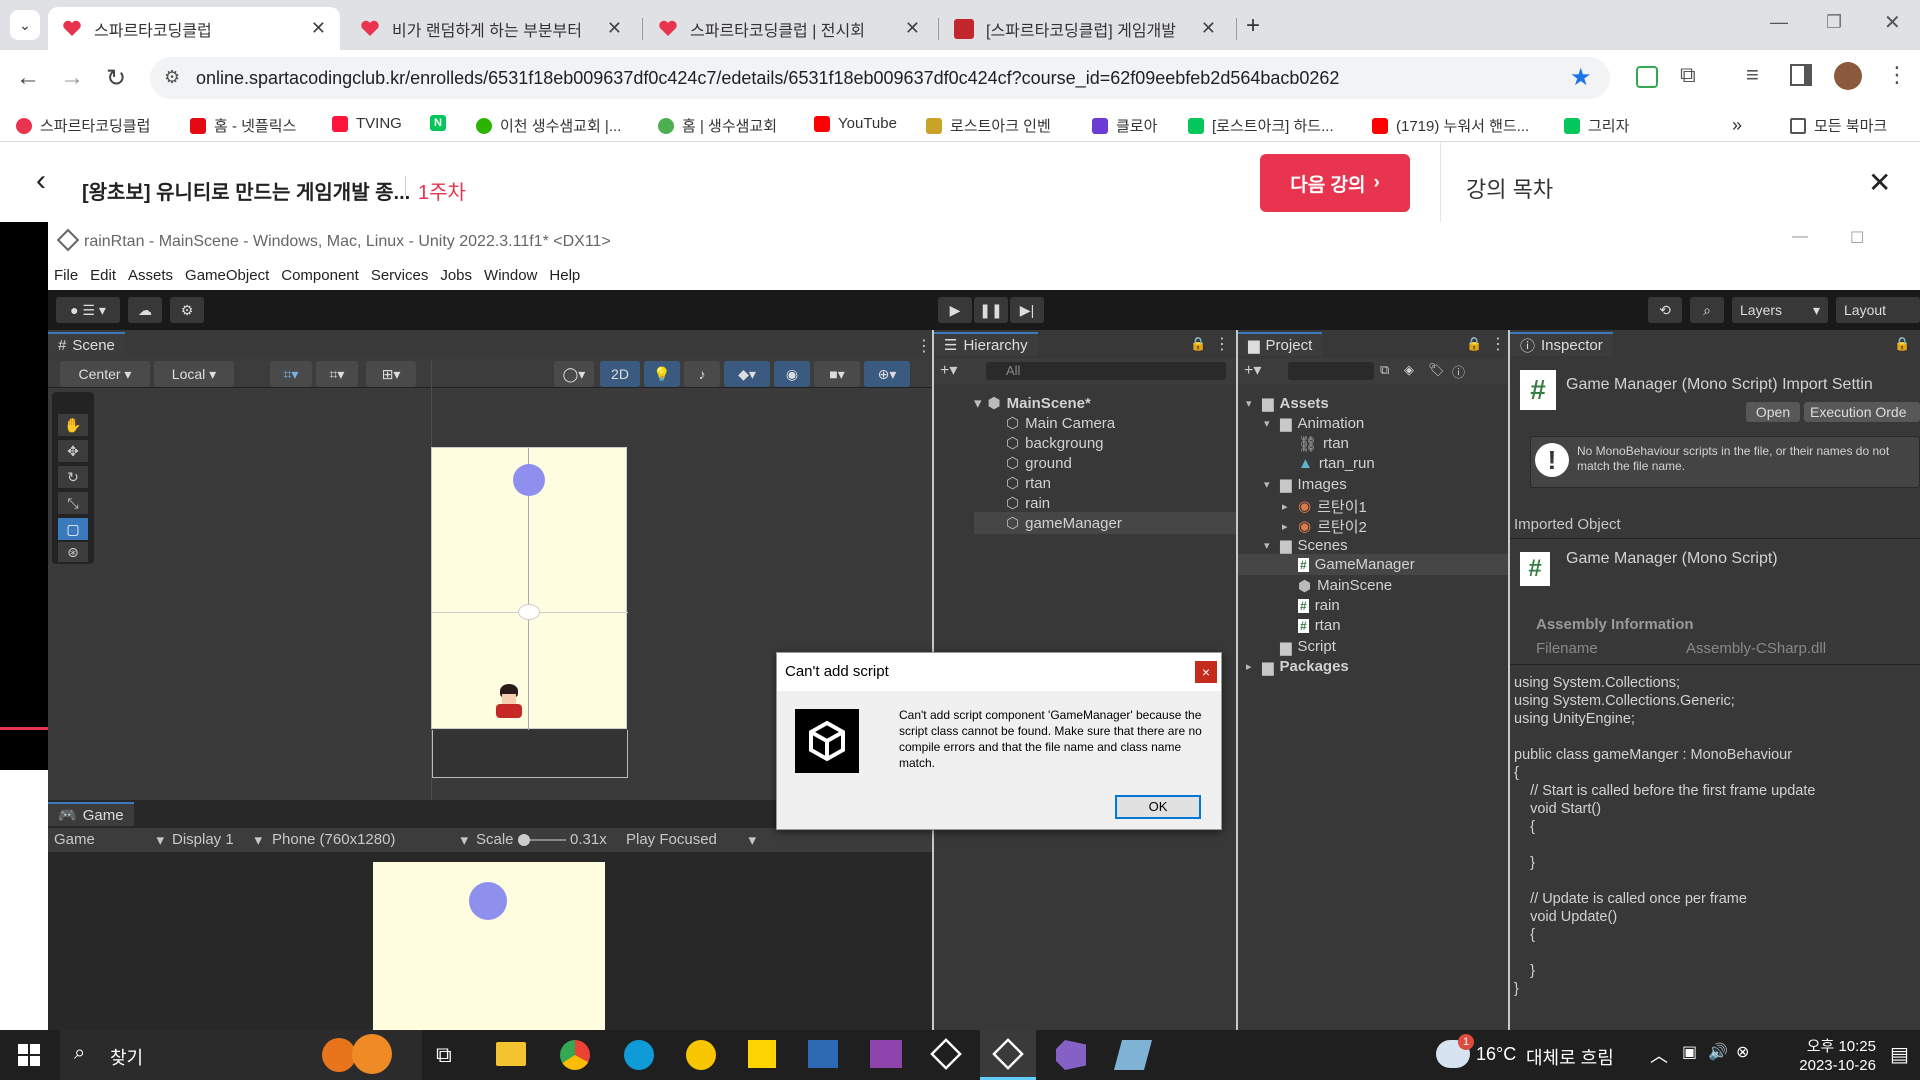 The width and height of the screenshot is (1920, 1080). What do you see at coordinates (946, 1054) in the screenshot?
I see `unity-hub-icon` at bounding box center [946, 1054].